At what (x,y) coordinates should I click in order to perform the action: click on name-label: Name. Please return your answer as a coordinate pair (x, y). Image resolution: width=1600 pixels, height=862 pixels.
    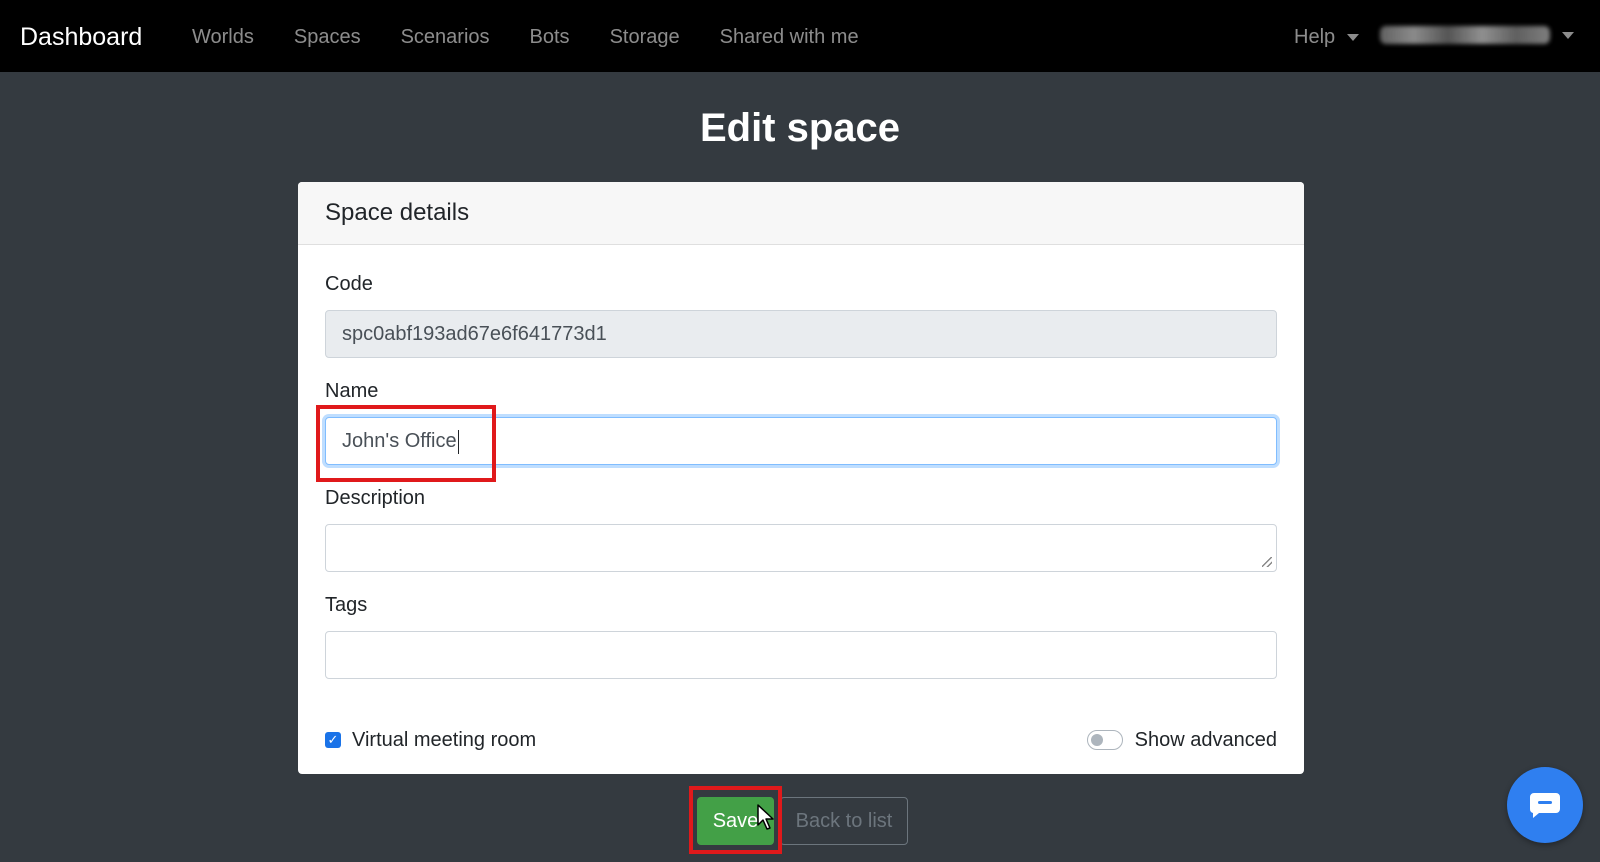
    Looking at the image, I should click on (352, 391).